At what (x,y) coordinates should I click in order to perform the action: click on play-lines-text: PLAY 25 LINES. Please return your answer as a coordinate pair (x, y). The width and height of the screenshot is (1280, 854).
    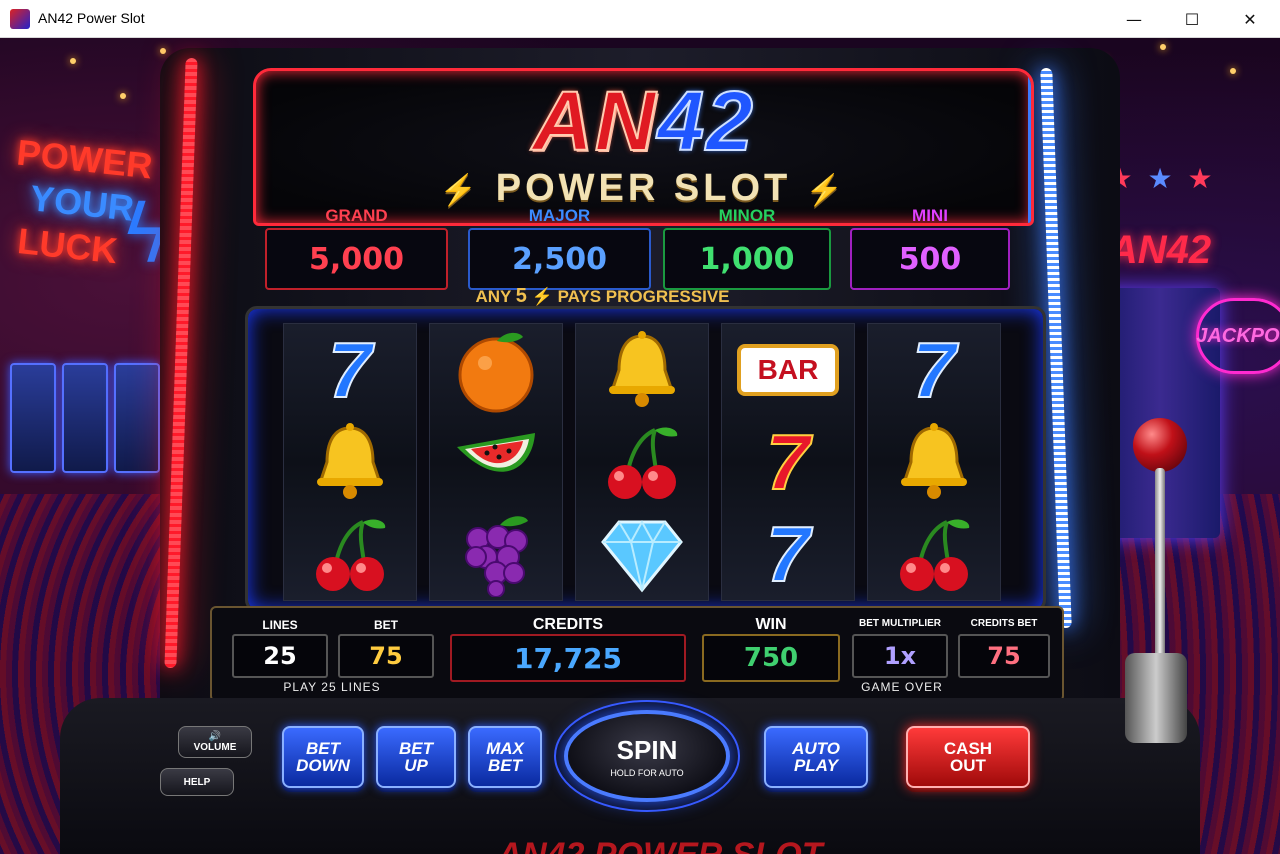
    Looking at the image, I should click on (332, 687).